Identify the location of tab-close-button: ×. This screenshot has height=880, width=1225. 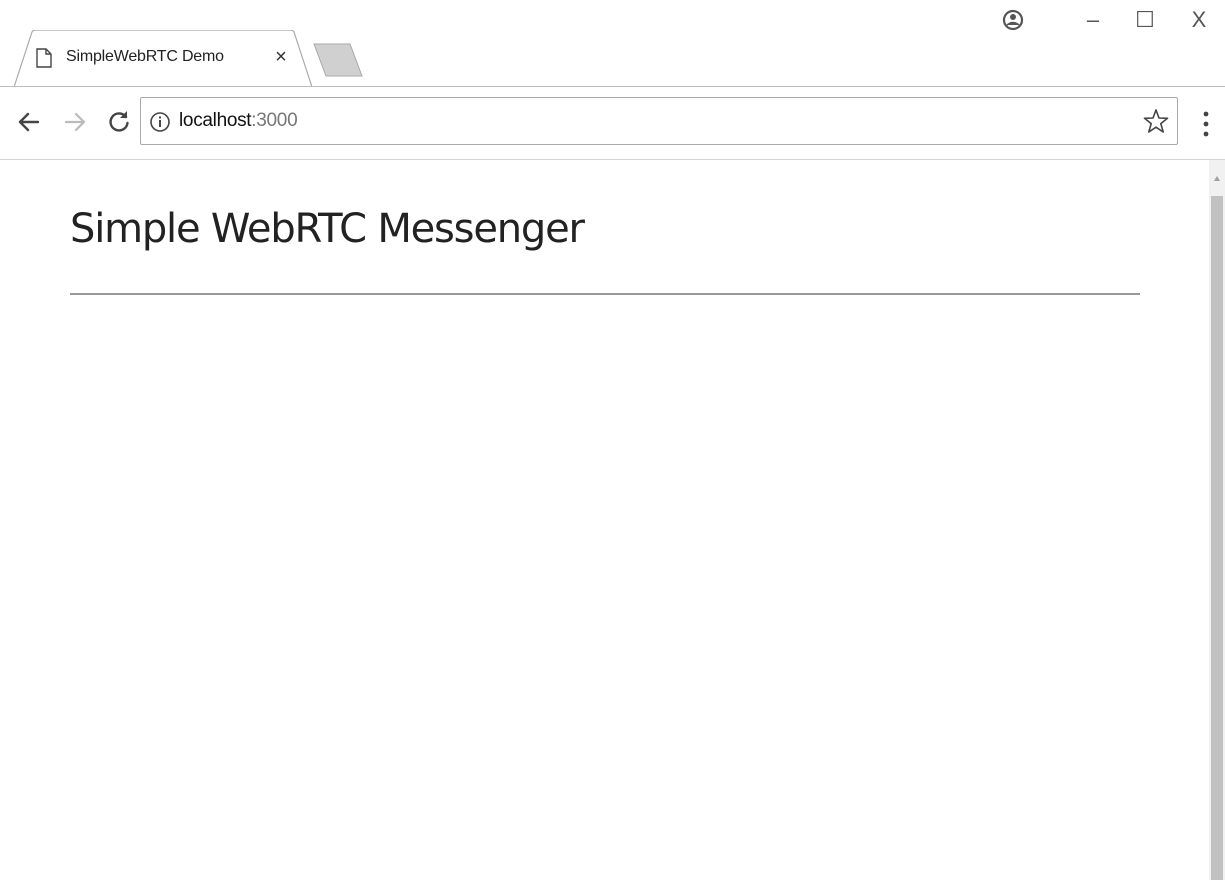
(281, 57).